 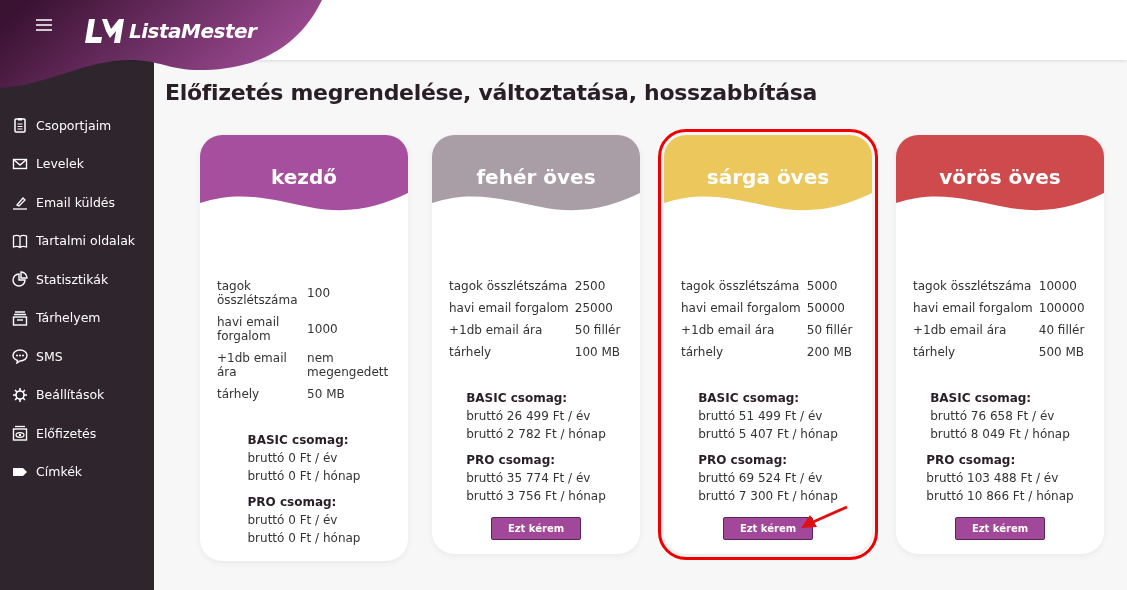 What do you see at coordinates (993, 478) in the screenshot?
I see `price-text: bruttó 103 488 Ft / év` at bounding box center [993, 478].